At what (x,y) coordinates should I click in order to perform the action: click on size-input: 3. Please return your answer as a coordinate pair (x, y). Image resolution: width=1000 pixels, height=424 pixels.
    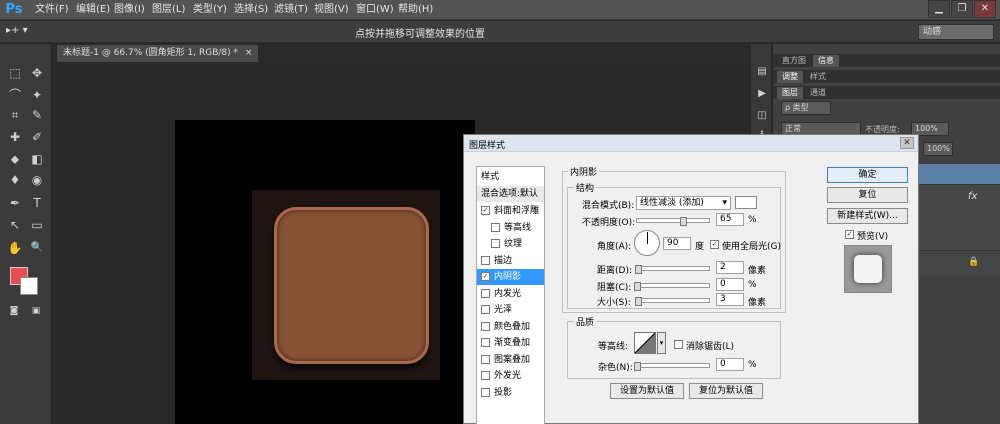
    Looking at the image, I should click on (730, 299).